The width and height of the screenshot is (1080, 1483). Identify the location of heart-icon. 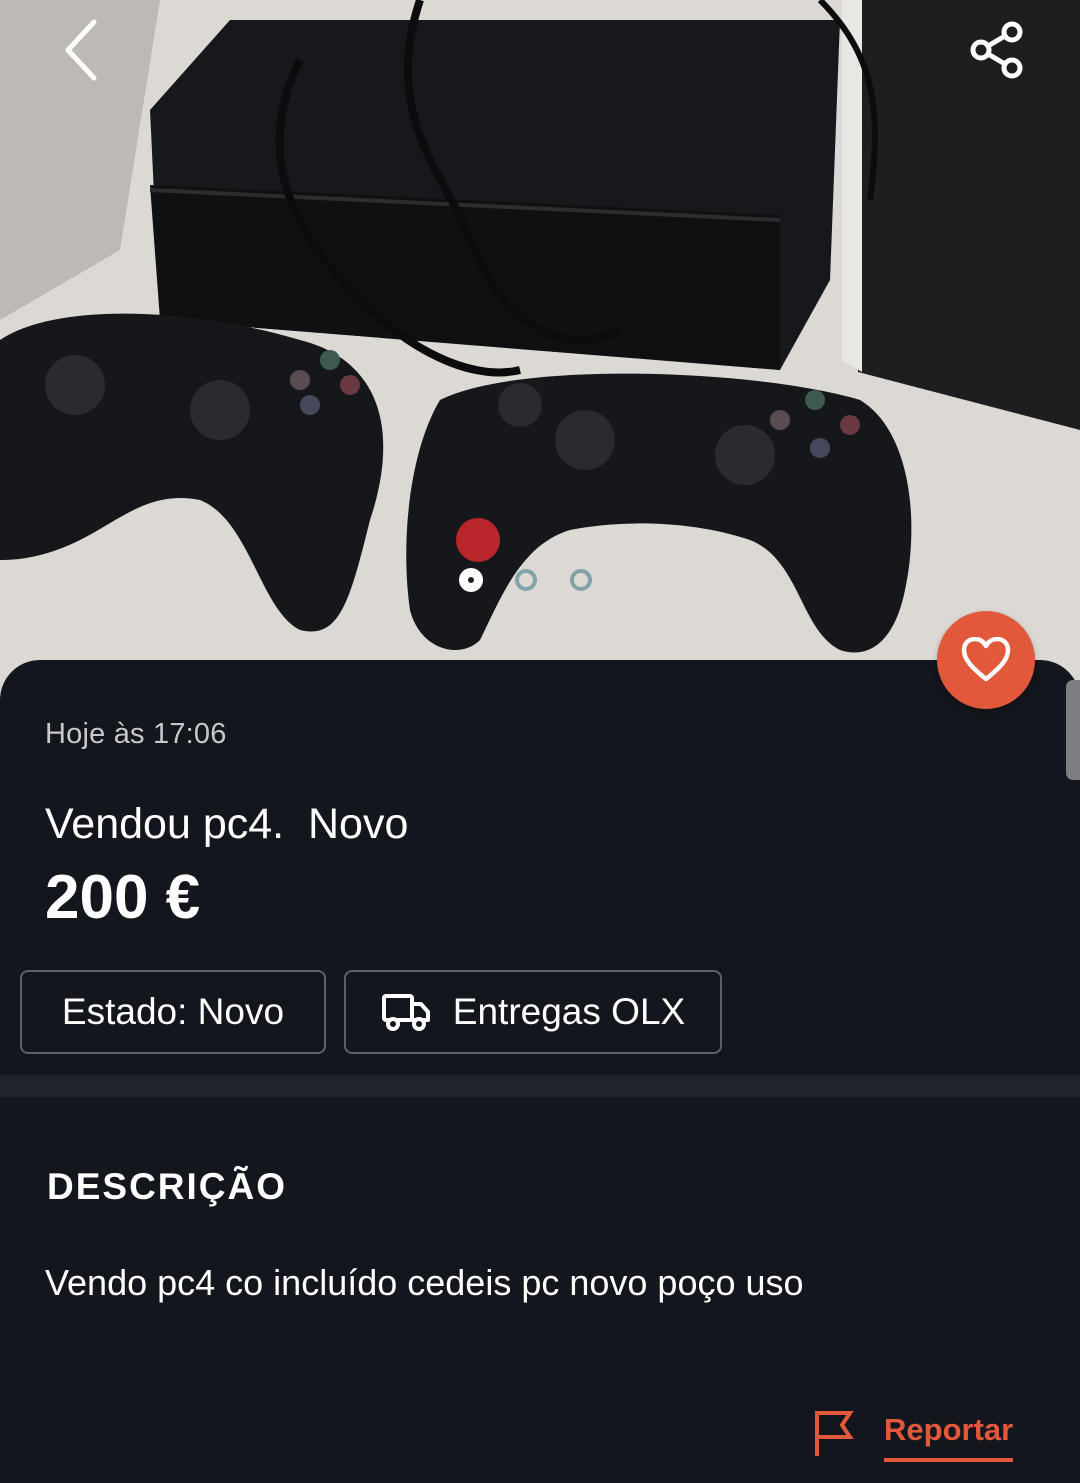
(986, 659).